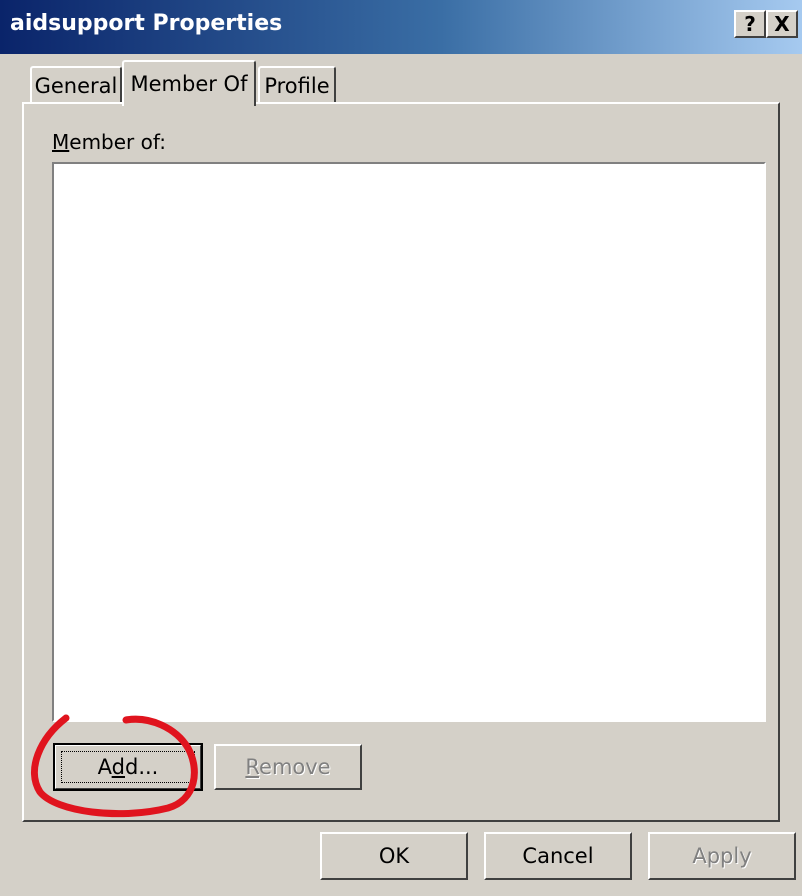  I want to click on ok-button: OK, so click(394, 856).